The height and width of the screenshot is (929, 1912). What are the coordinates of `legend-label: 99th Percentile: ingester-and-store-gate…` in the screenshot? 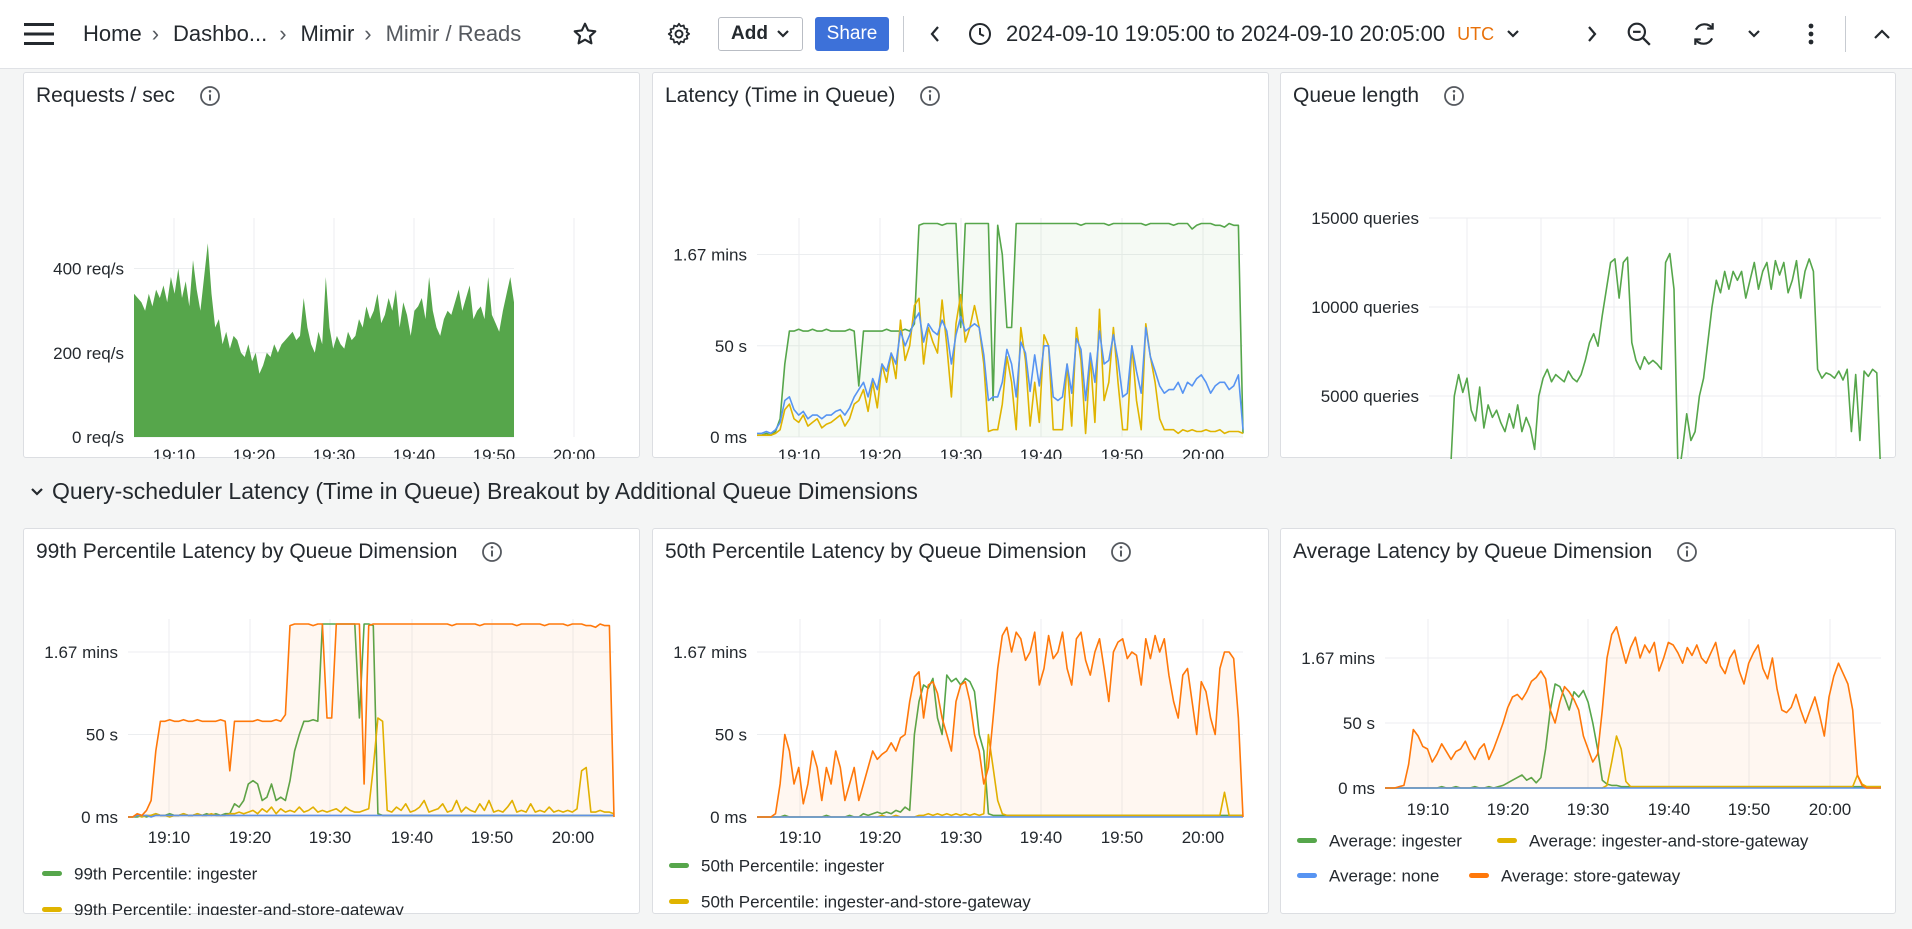 It's located at (239, 908).